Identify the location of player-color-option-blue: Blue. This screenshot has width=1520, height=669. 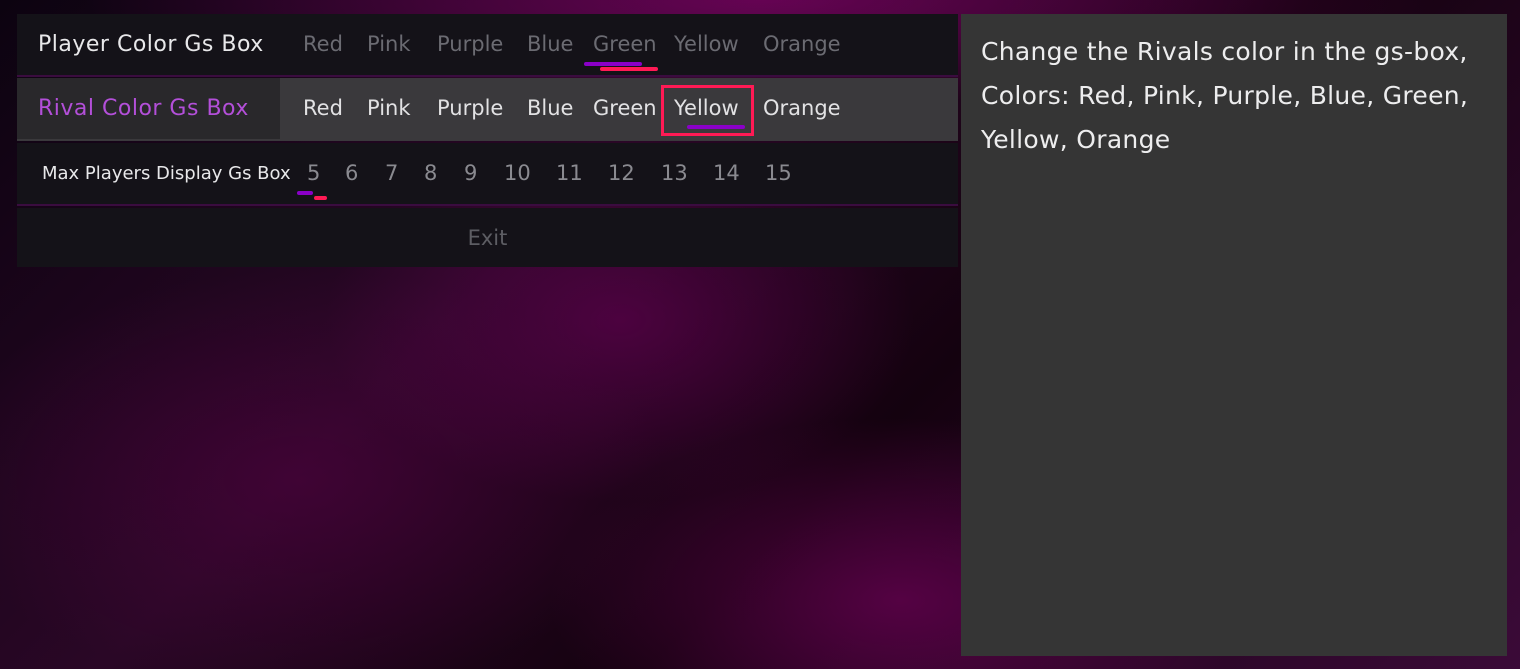
(550, 44).